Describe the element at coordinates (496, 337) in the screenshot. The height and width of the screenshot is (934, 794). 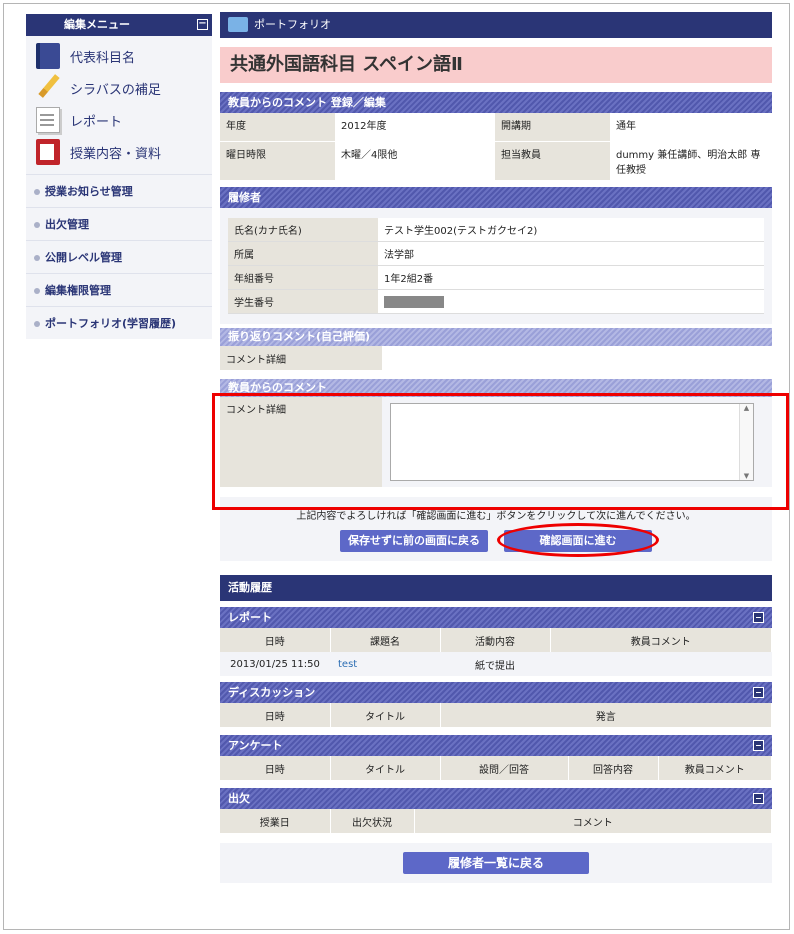
I see `section-self-eval: 振り返りコメント(自己評価)` at that location.